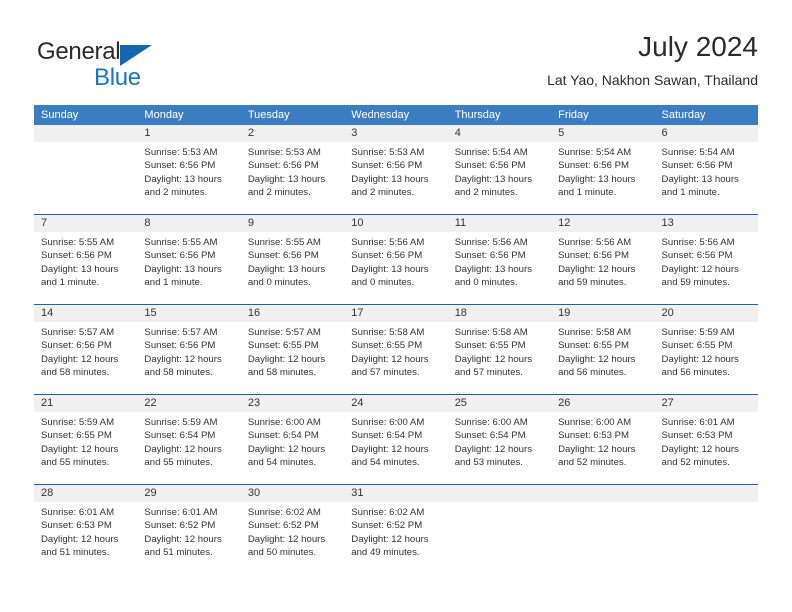 This screenshot has width=792, height=612. What do you see at coordinates (595, 152) in the screenshot?
I see `sunrise-time: Sunrise: 5:54 AM` at bounding box center [595, 152].